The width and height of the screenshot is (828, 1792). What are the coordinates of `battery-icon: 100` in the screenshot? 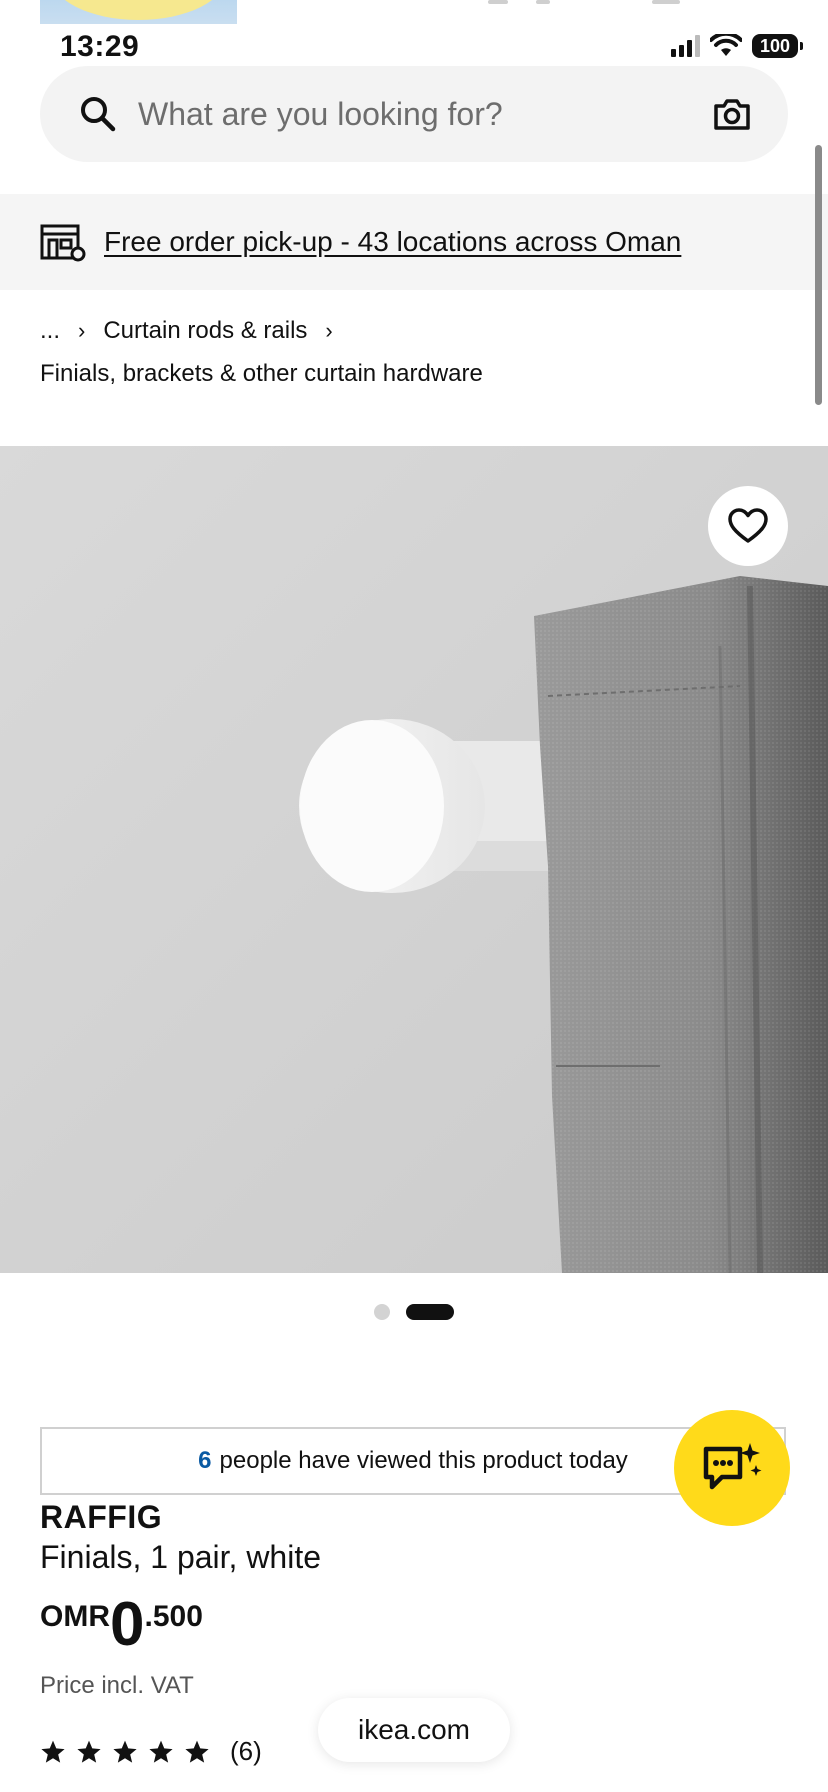 It's located at (777, 46).